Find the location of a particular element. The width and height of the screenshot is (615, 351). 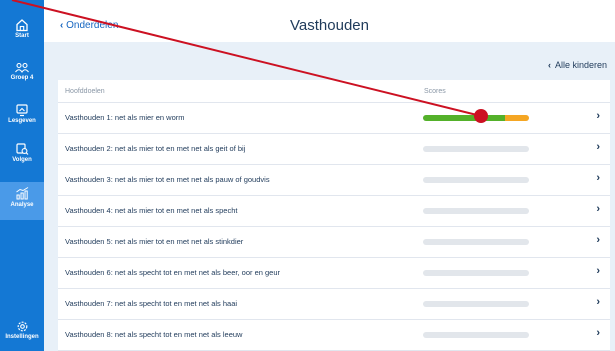

group-icon is located at coordinates (22, 67).